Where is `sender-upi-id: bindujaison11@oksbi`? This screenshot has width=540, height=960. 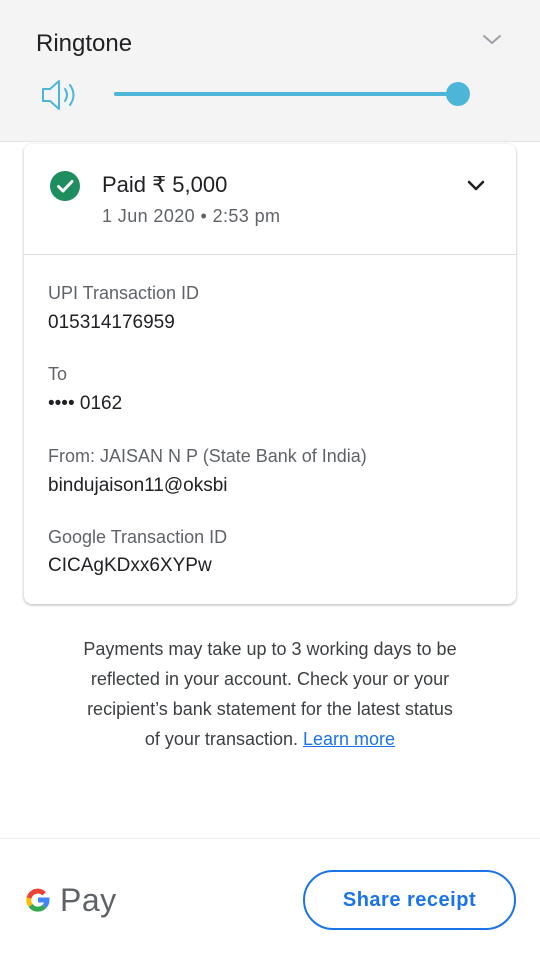
sender-upi-id: bindujaison11@oksbi is located at coordinates (138, 485).